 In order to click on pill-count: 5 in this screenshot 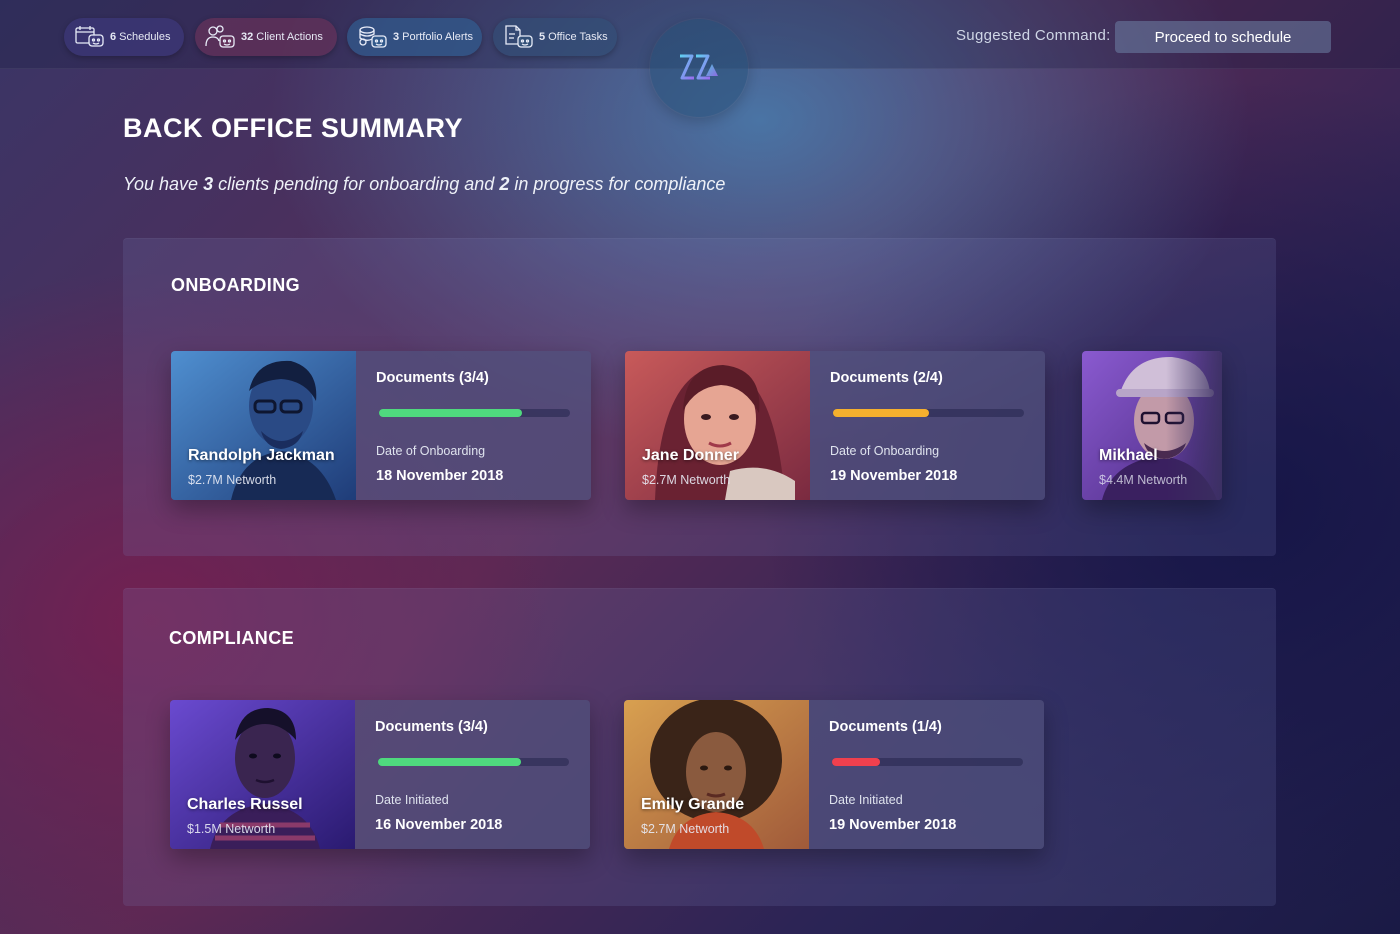, I will do `click(542, 37)`.